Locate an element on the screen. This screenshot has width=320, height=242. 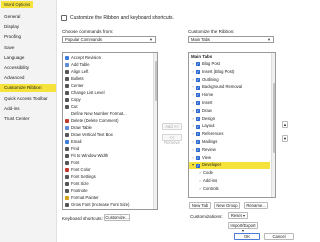
sidebar-item-quick-access-toolbar: Quick Access Toolbar is located at coordinates (28, 99).